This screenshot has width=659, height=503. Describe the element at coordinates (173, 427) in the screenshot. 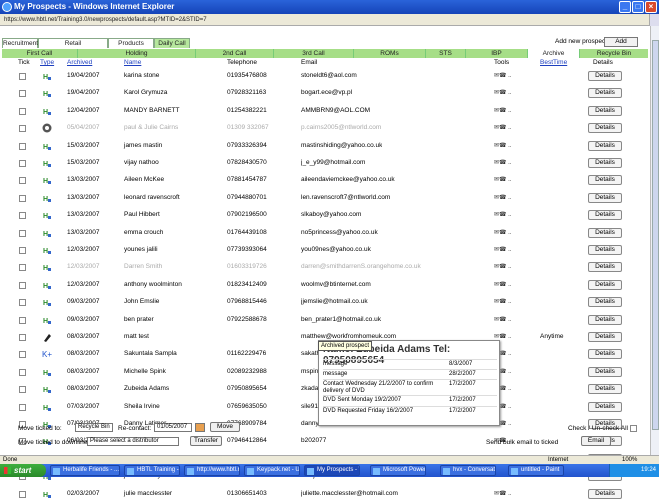

I see `recontact-date-input: 01/05/2007` at that location.